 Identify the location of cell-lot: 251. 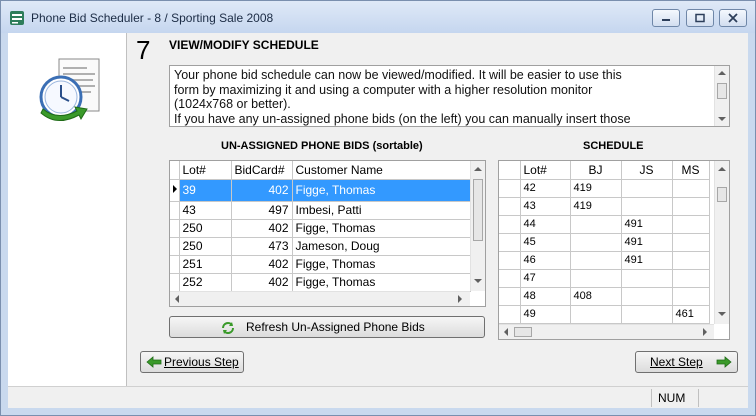
(205, 264).